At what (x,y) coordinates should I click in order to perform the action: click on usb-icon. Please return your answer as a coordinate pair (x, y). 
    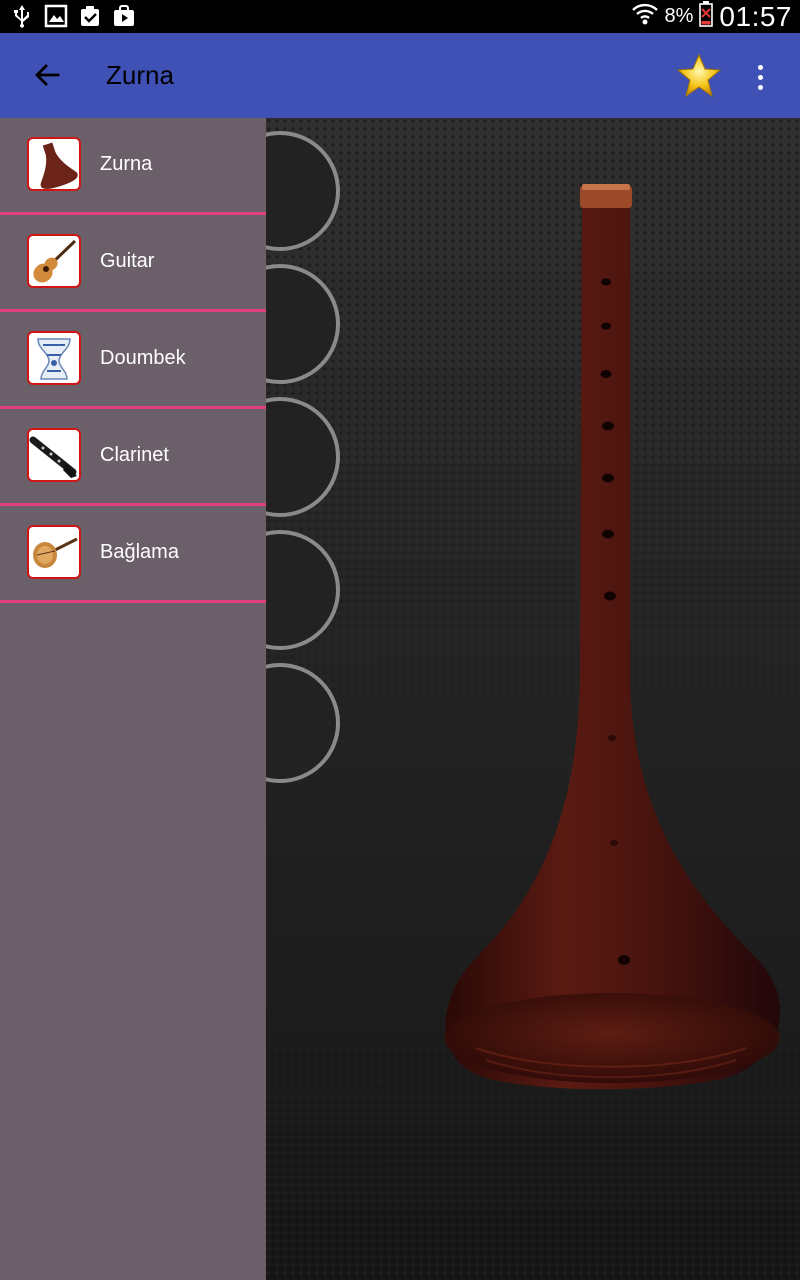
    Looking at the image, I should click on (22, 16).